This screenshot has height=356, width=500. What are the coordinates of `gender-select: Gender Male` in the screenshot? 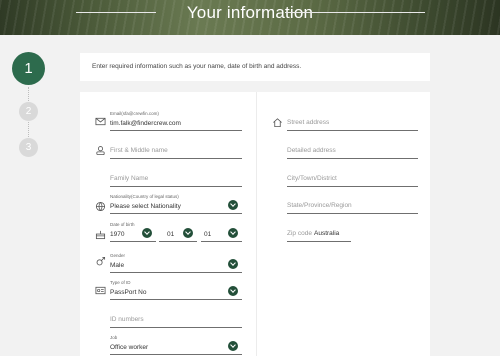 It's located at (176, 262).